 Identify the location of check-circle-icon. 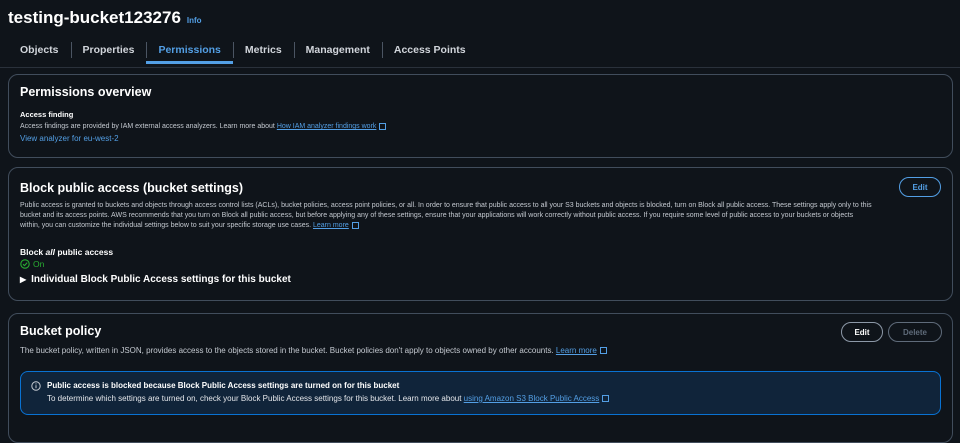
(25, 264).